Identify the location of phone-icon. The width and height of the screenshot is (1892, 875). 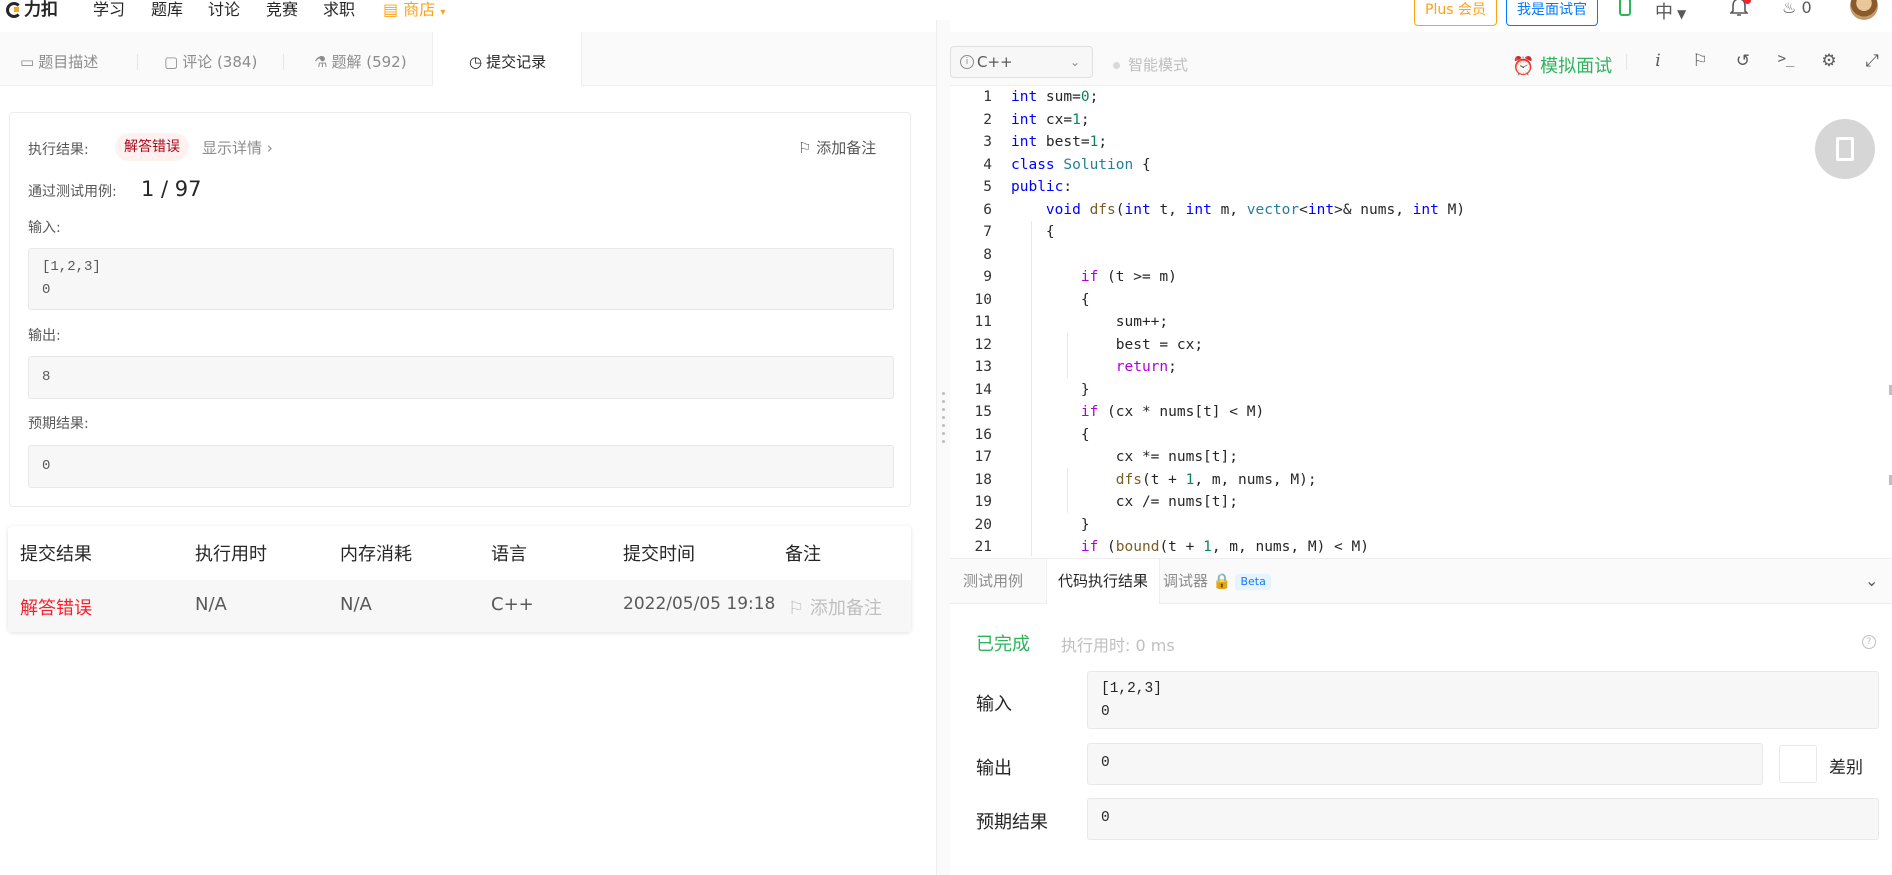
(1625, 8).